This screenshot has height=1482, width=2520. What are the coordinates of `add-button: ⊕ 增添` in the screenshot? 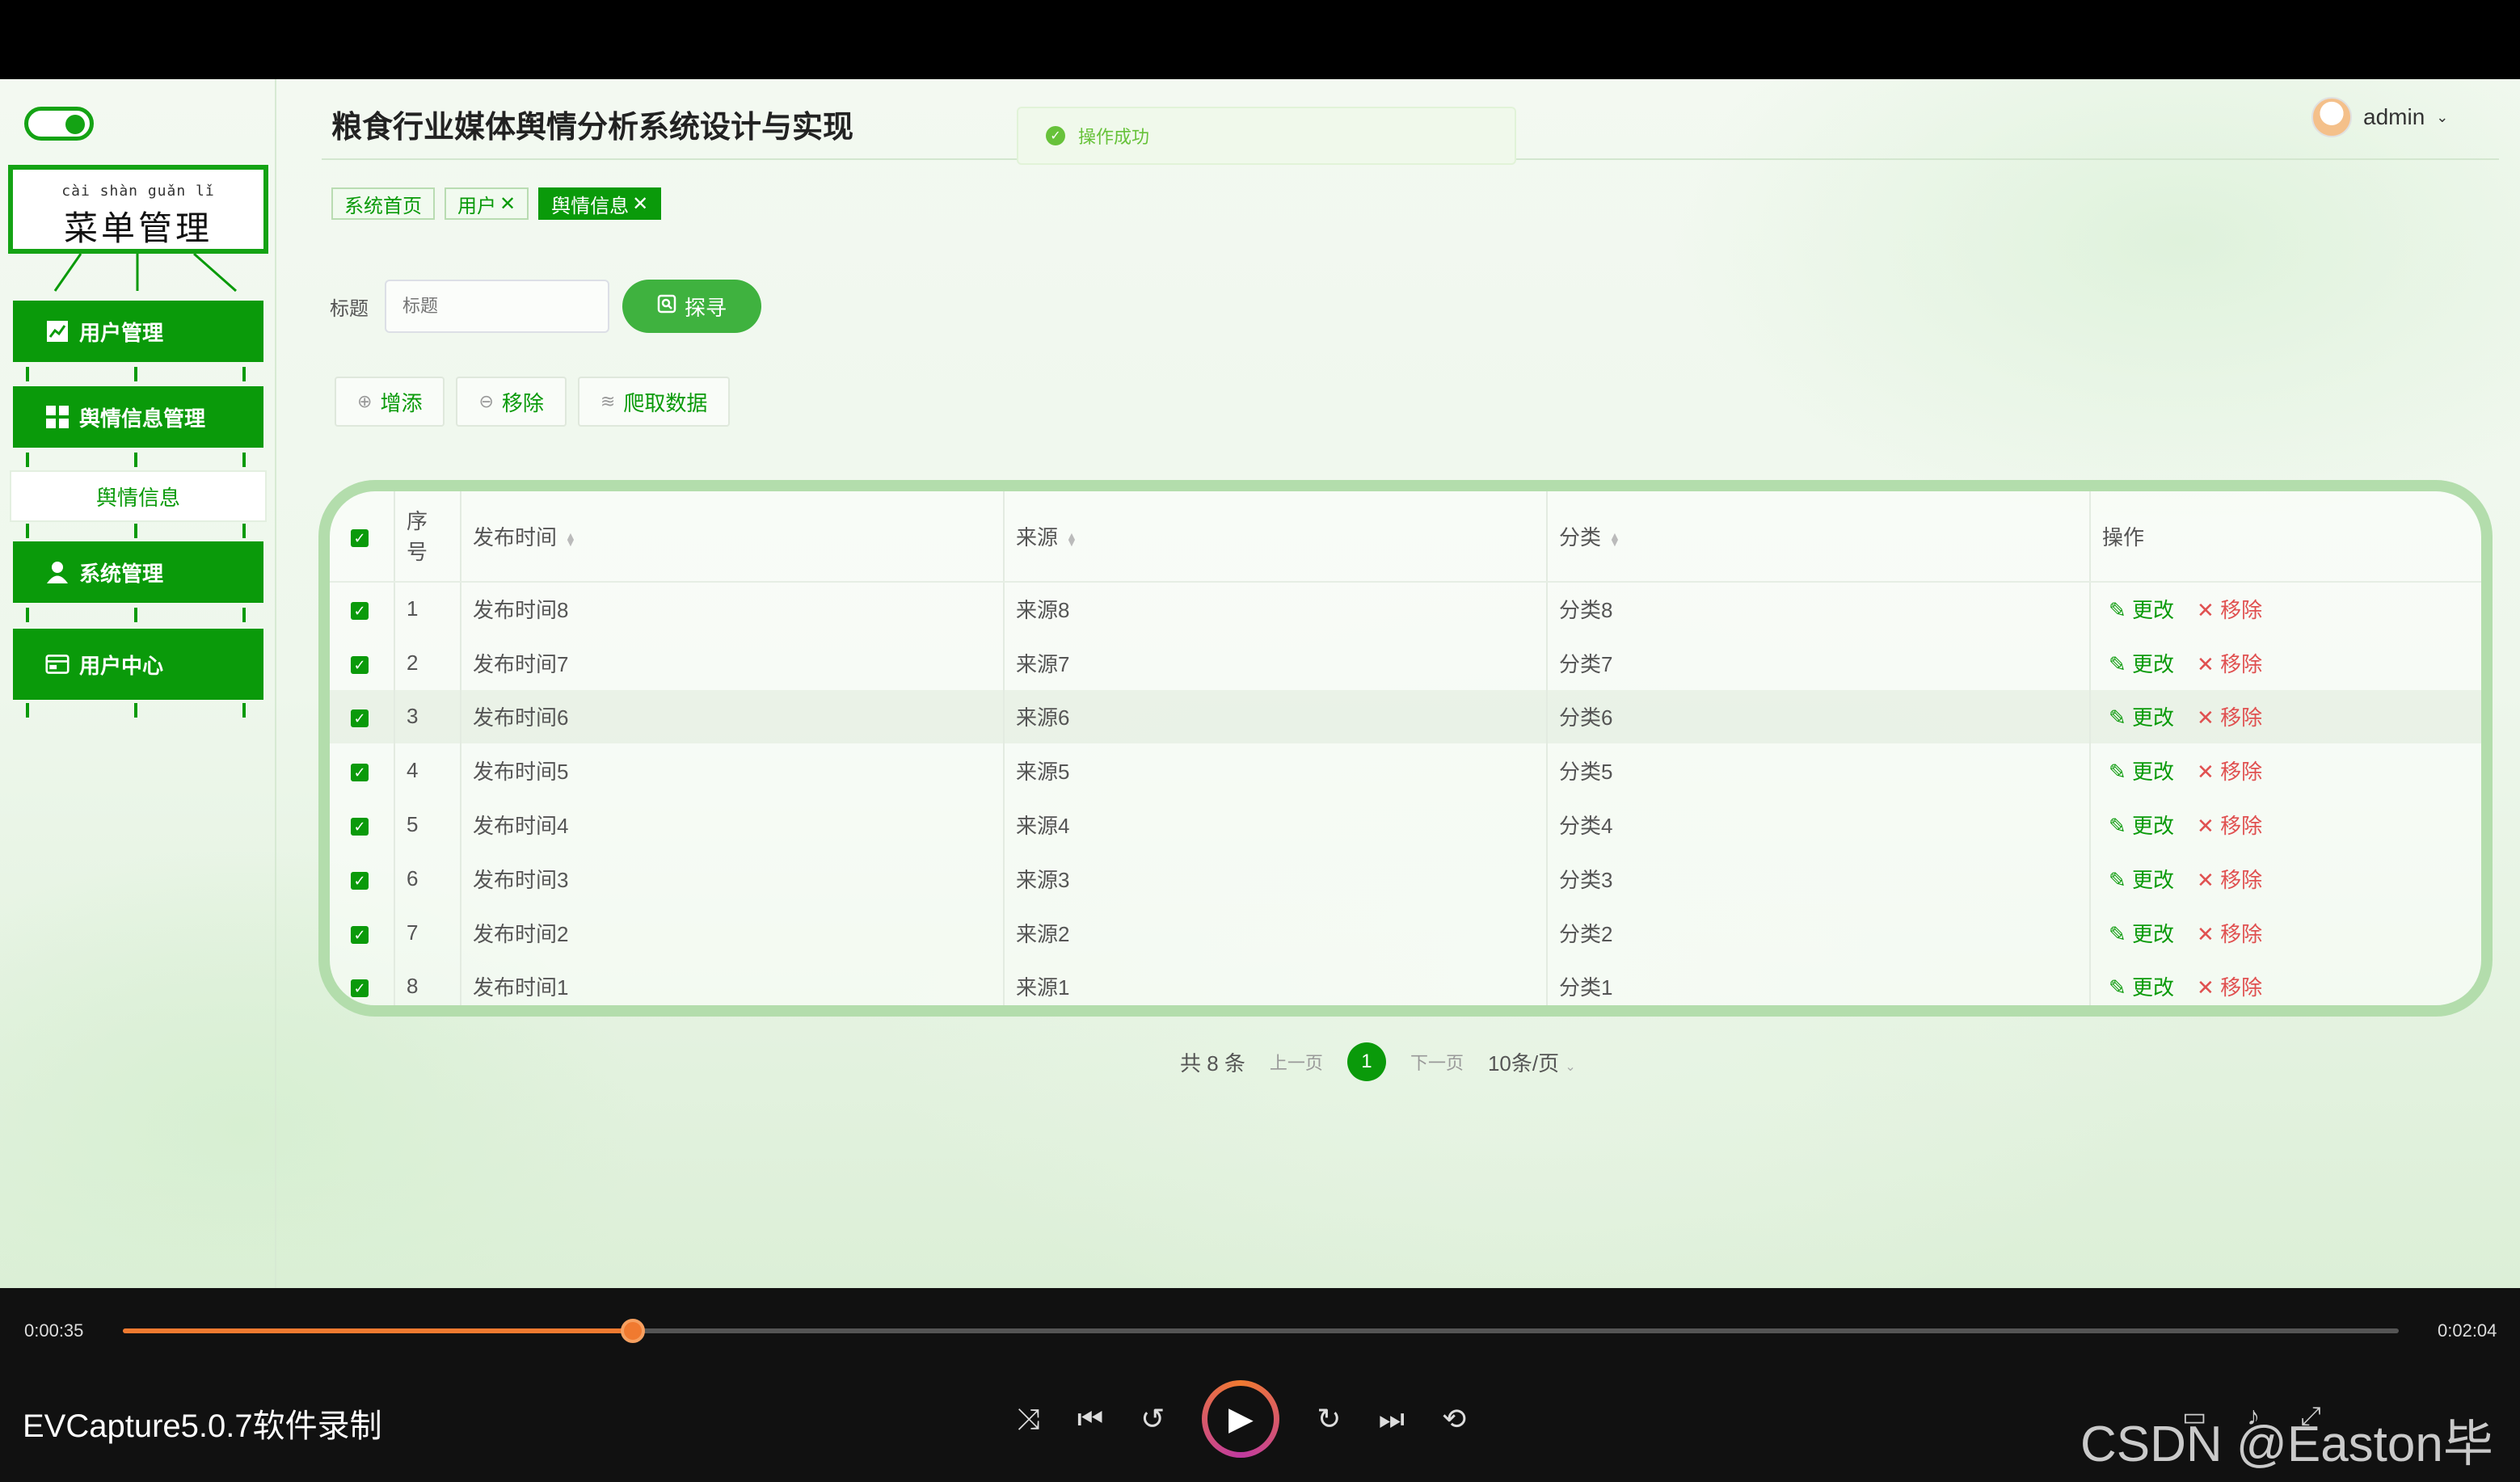 It's located at (390, 402).